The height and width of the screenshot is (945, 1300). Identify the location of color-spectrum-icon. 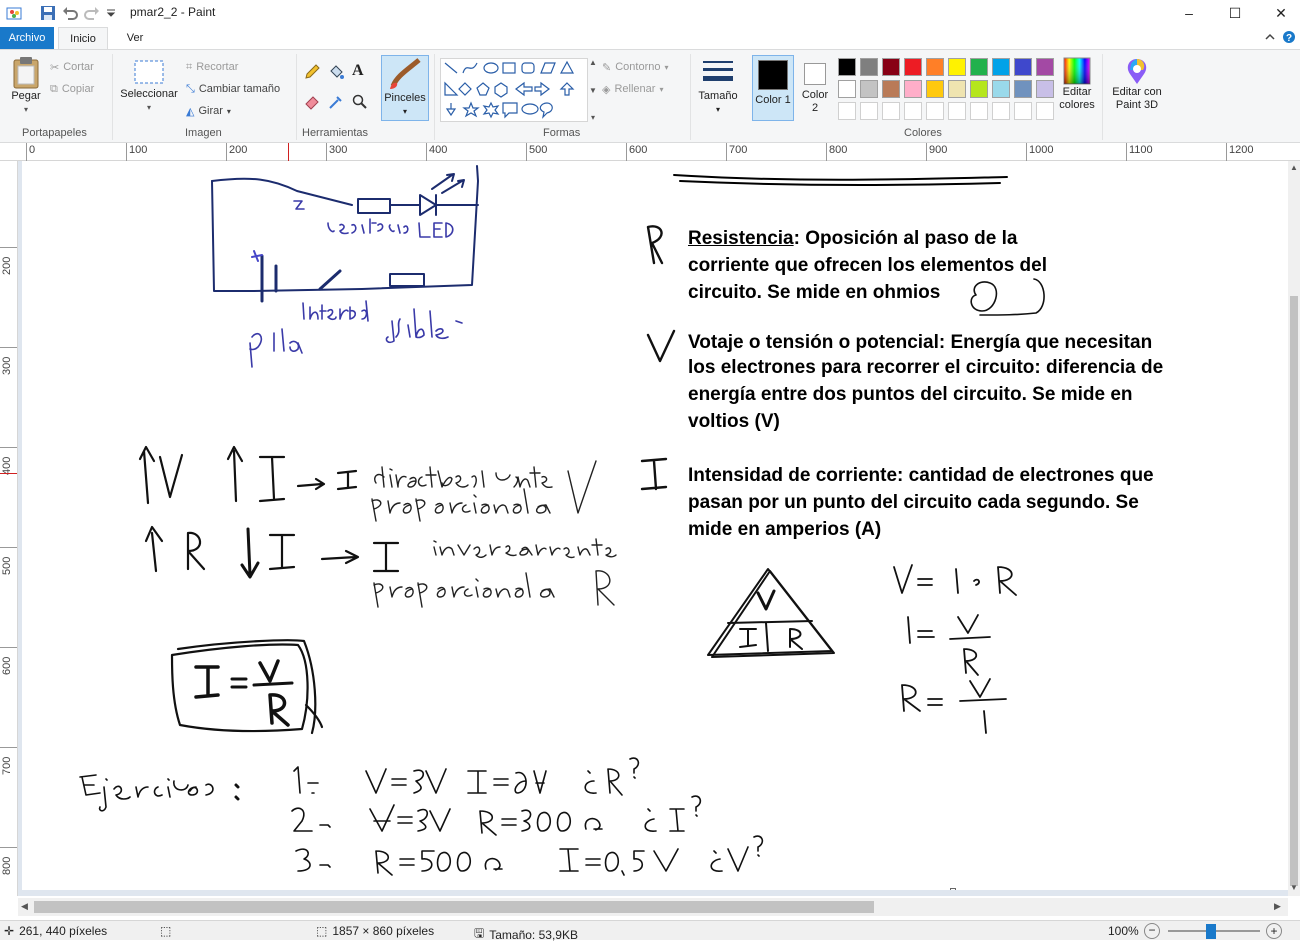
(1077, 71).